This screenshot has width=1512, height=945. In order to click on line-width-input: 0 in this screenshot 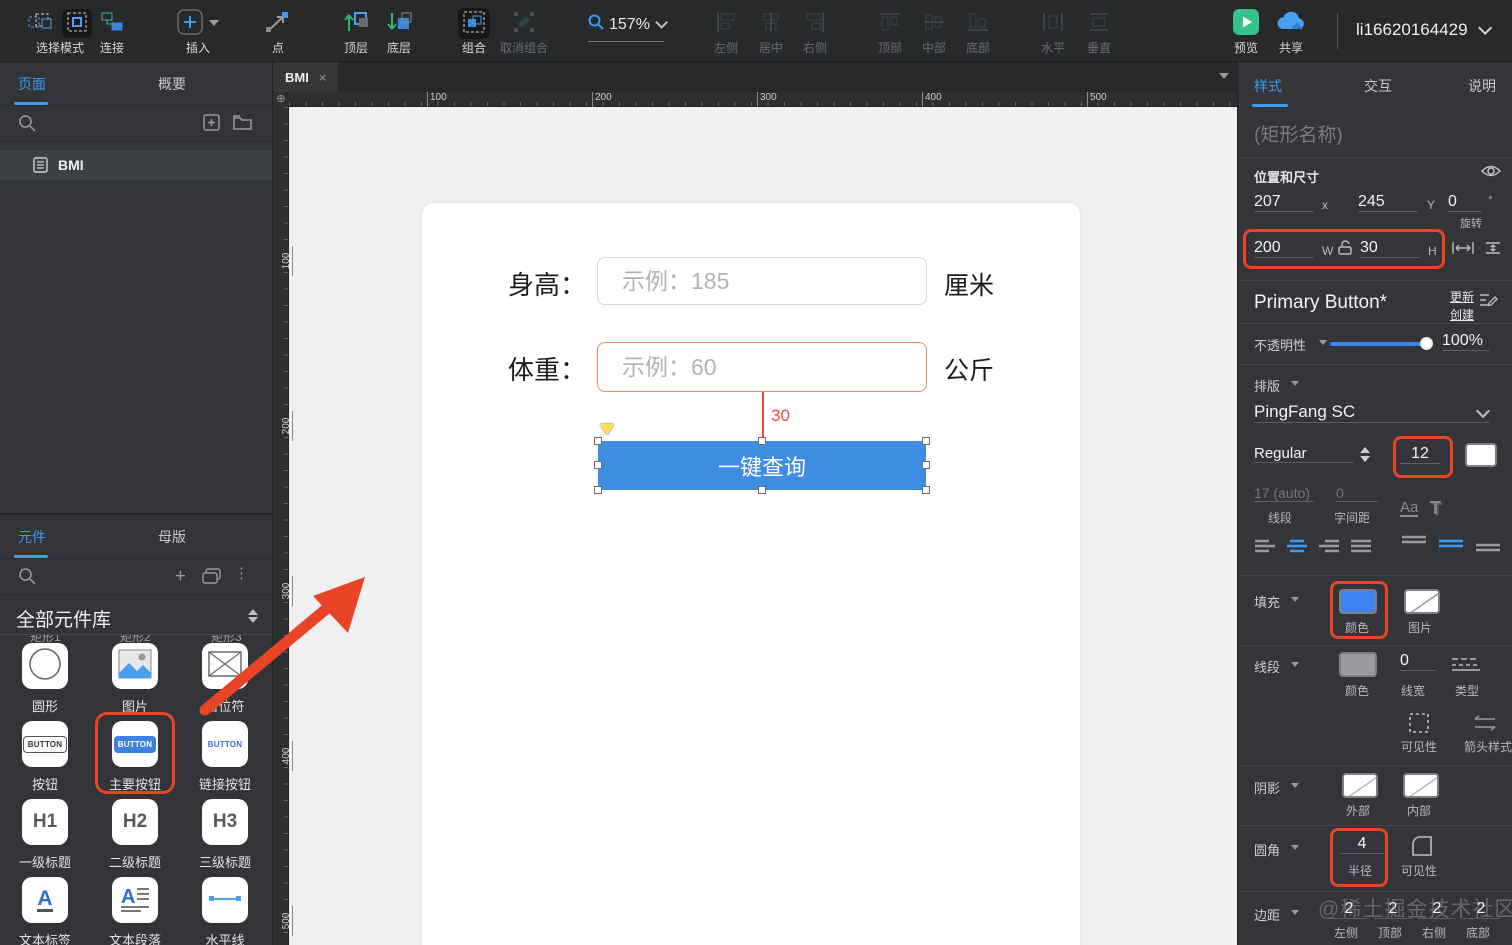, I will do `click(1418, 661)`.